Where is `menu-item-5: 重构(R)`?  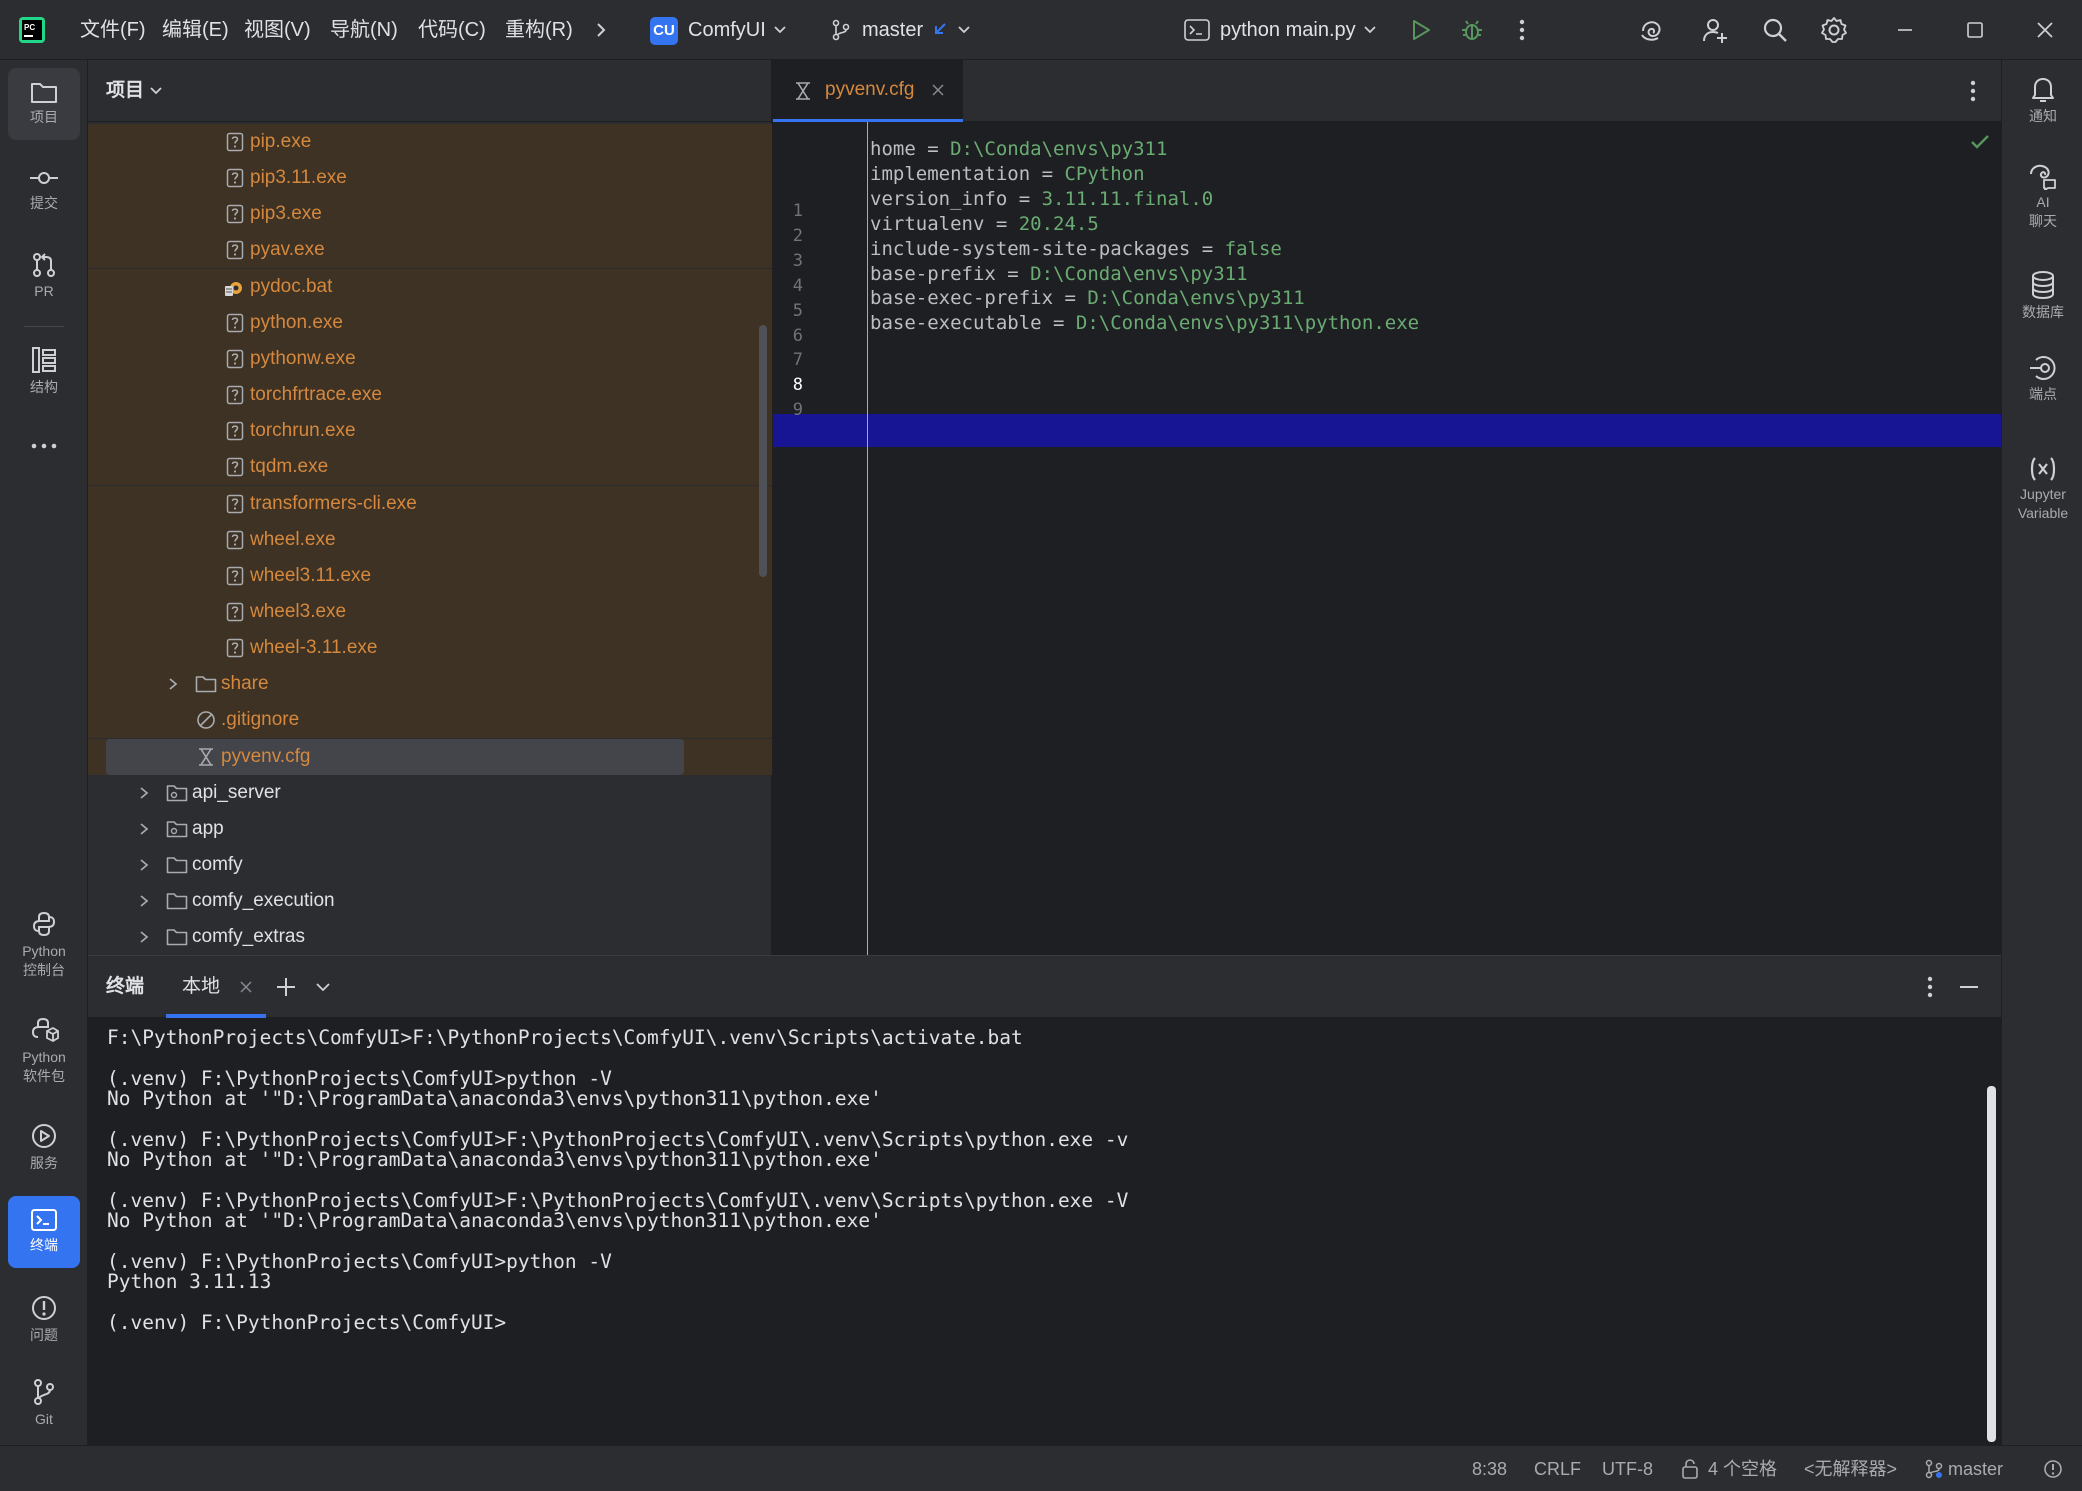 menu-item-5: 重构(R) is located at coordinates (539, 30).